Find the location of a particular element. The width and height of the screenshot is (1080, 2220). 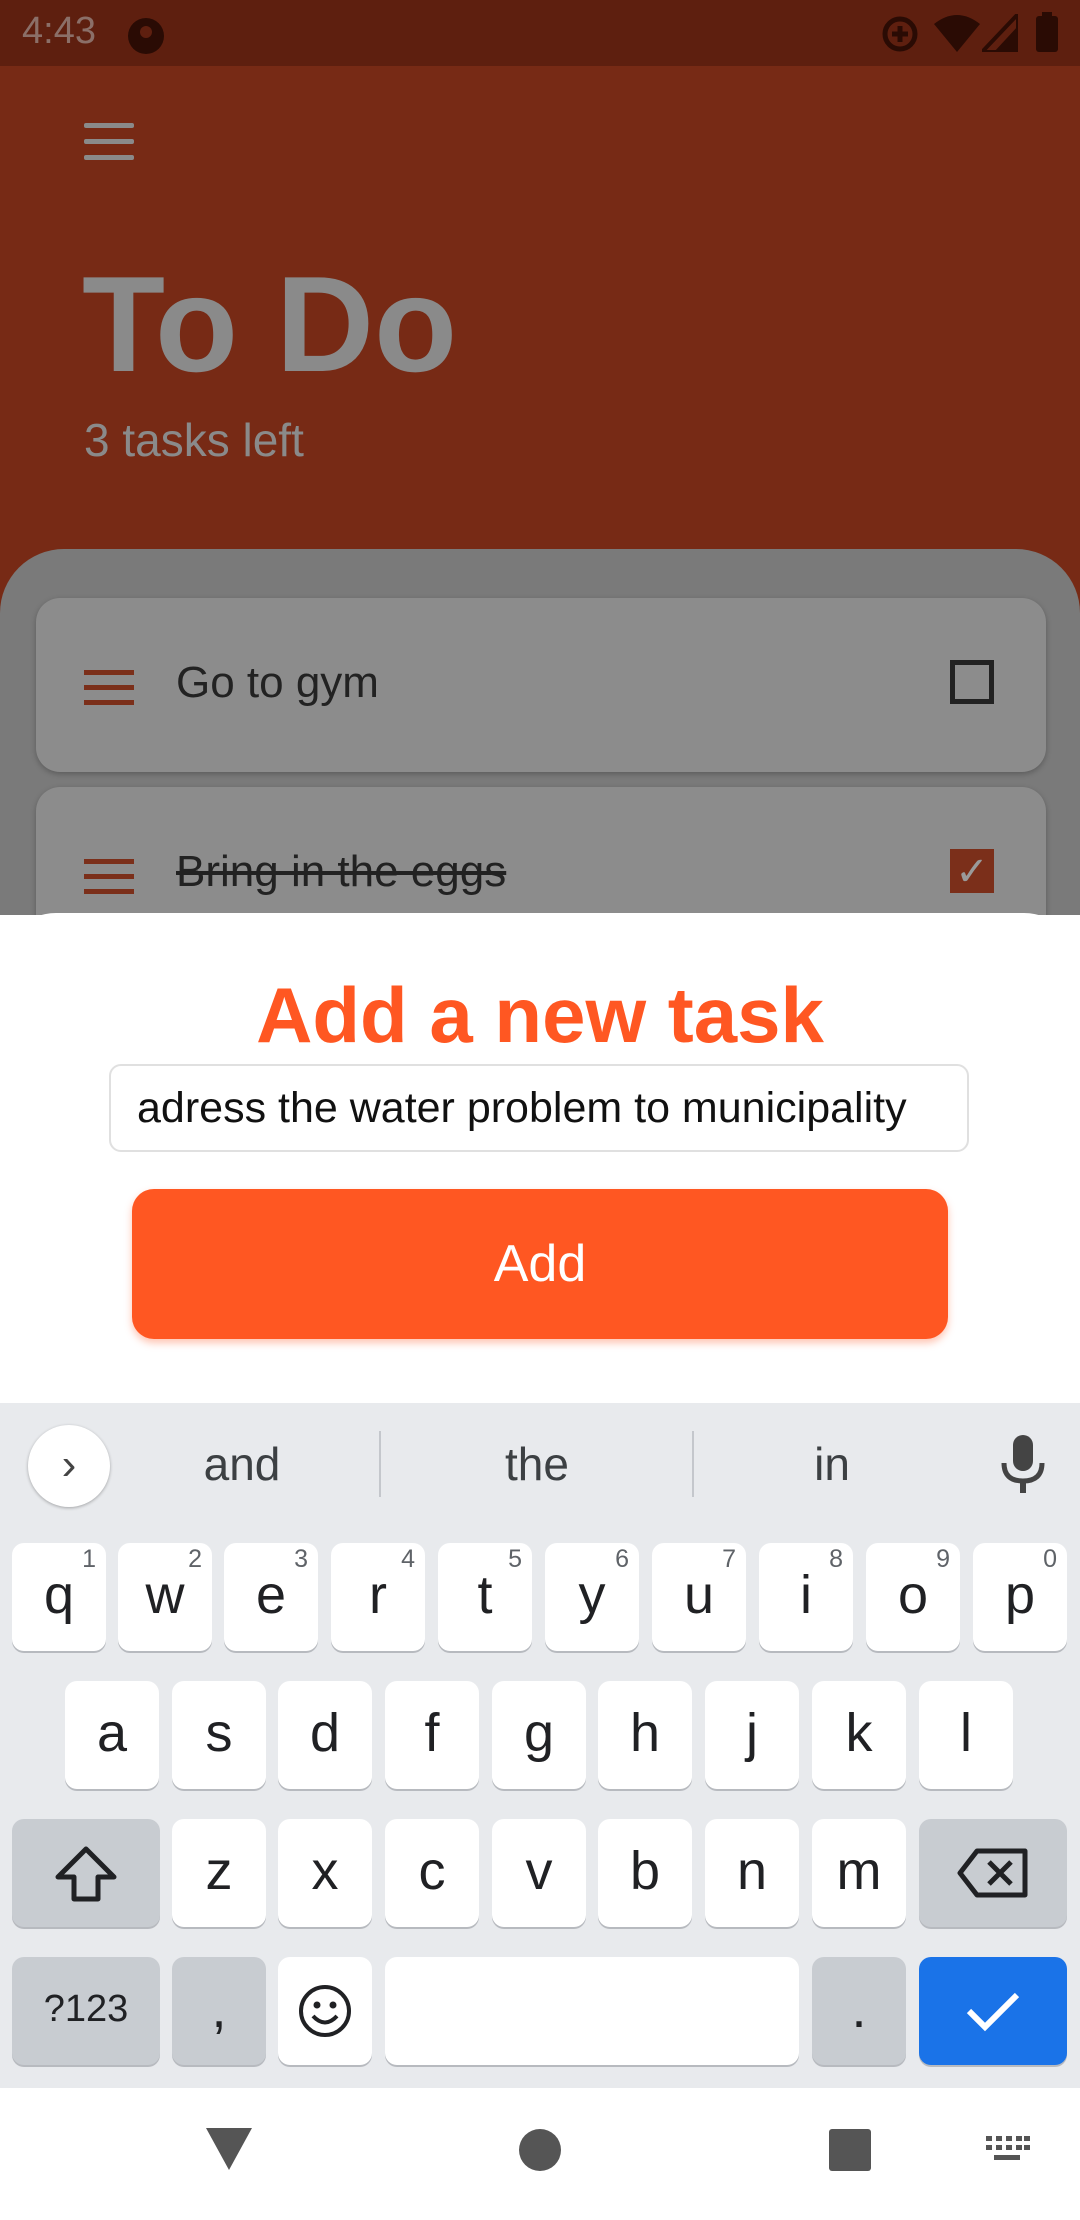

key-h: h is located at coordinates (645, 1735).